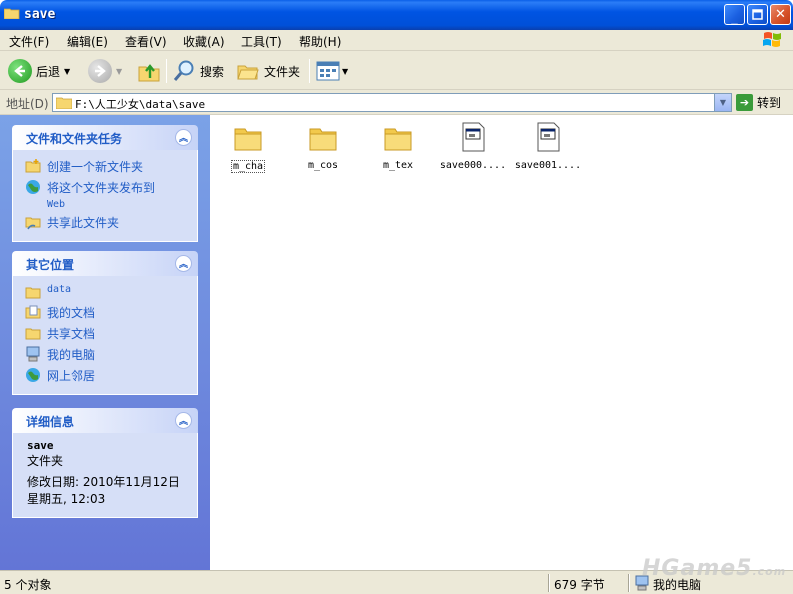 Image resolution: width=793 pixels, height=594 pixels. Describe the element at coordinates (396, 15) in the screenshot. I see `title-bar: save _ ✕` at that location.